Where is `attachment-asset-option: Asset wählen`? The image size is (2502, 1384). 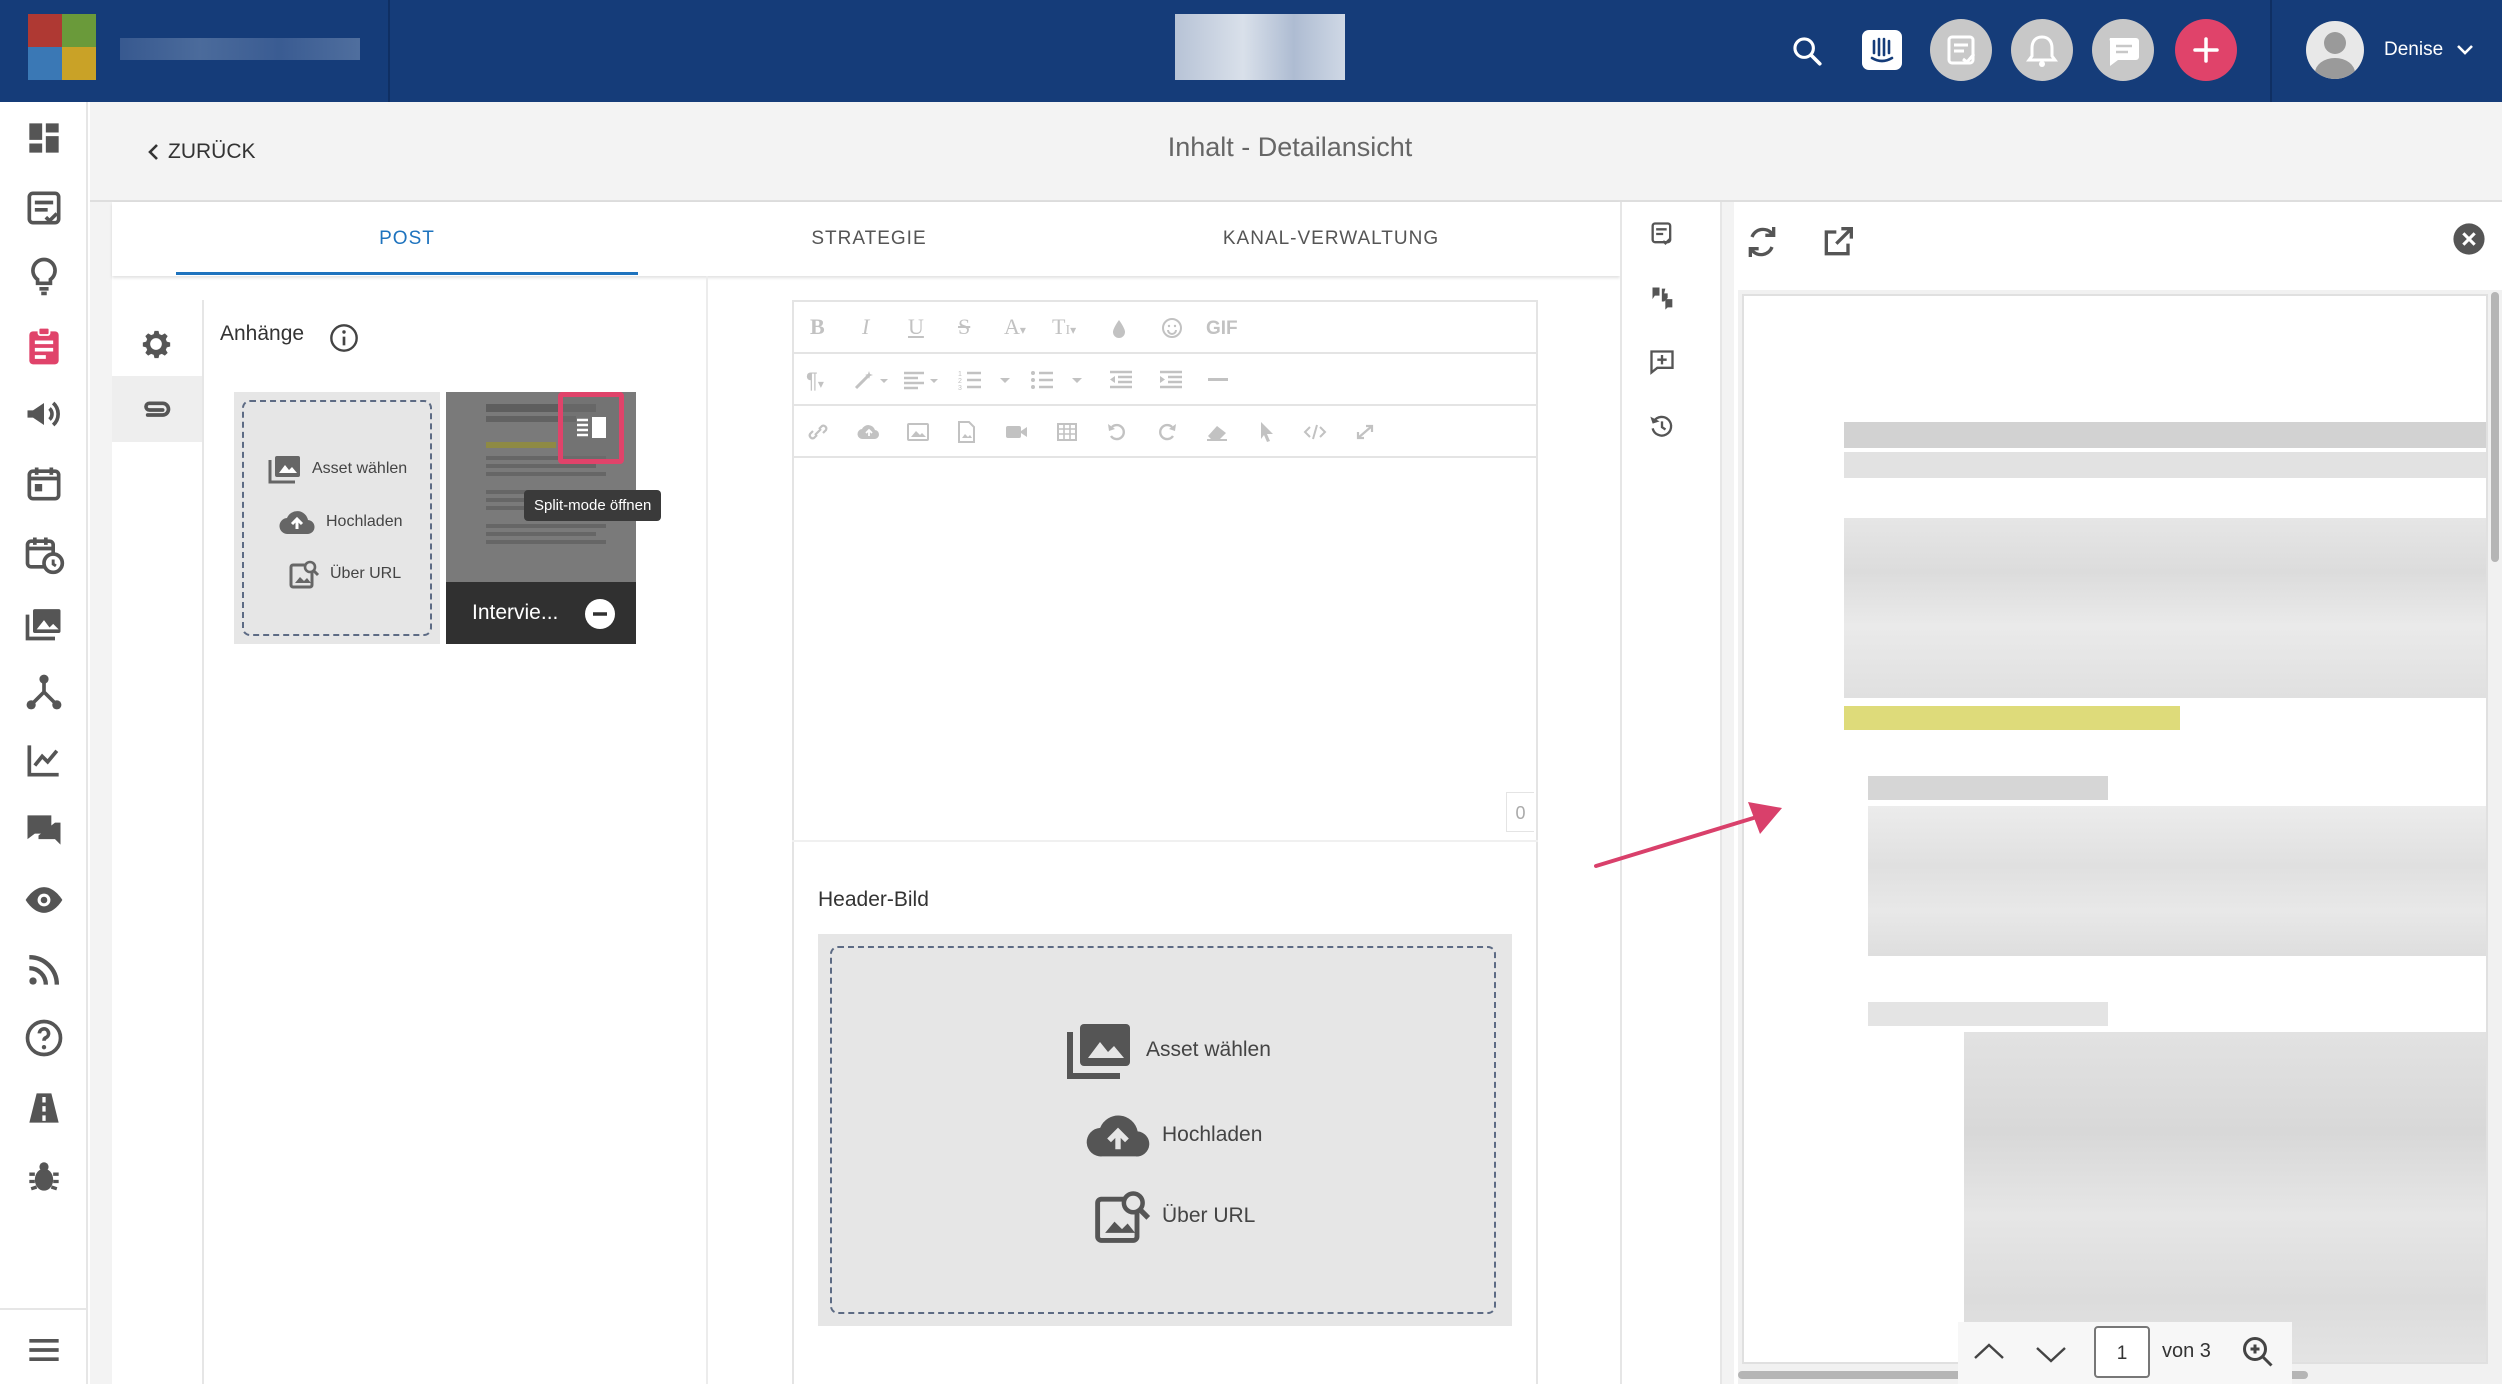 attachment-asset-option: Asset wählen is located at coordinates (337, 469).